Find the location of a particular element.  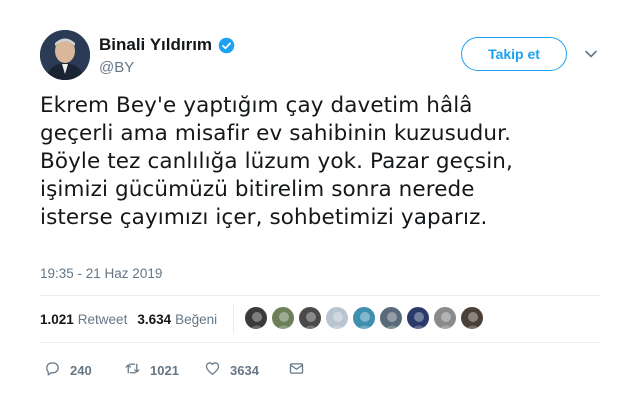

like-count: 3.634 is located at coordinates (154, 319).